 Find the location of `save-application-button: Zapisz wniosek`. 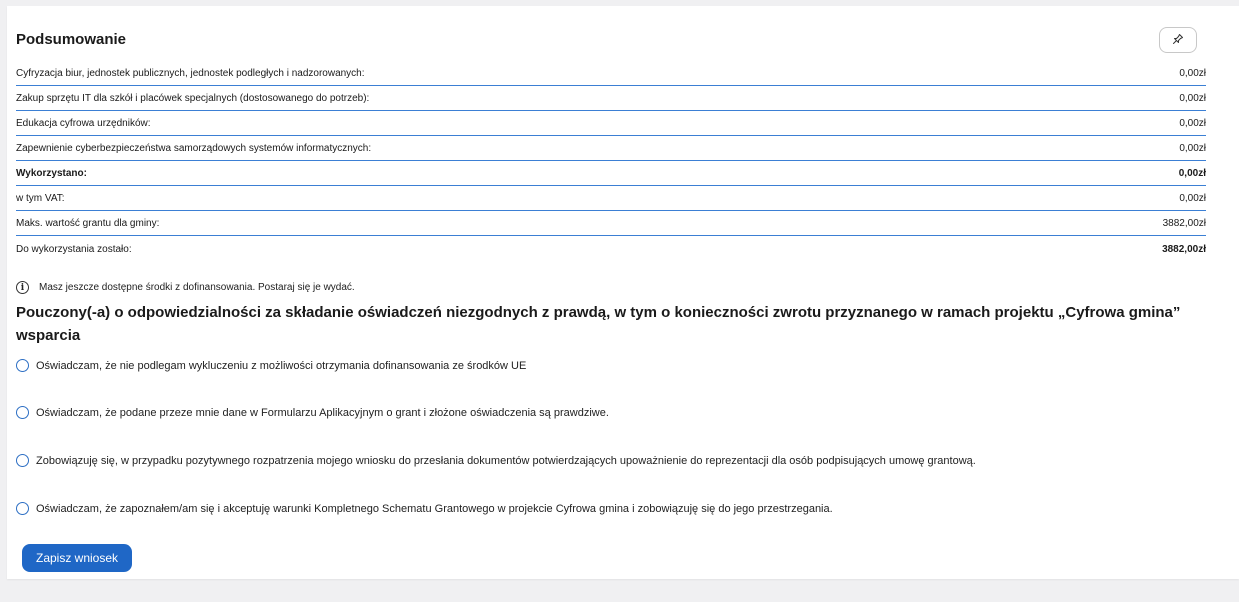

save-application-button: Zapisz wniosek is located at coordinates (77, 558).